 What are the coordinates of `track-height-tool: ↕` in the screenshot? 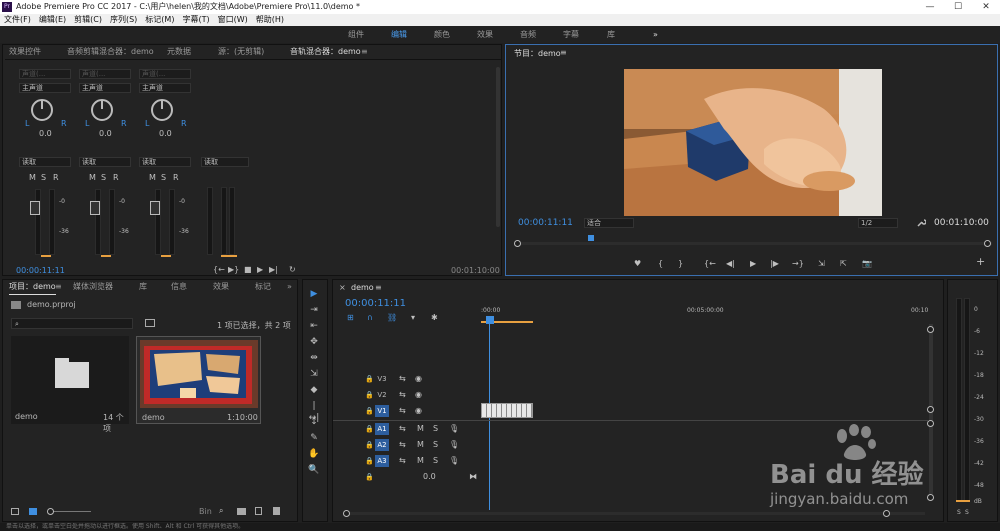 It's located at (314, 422).